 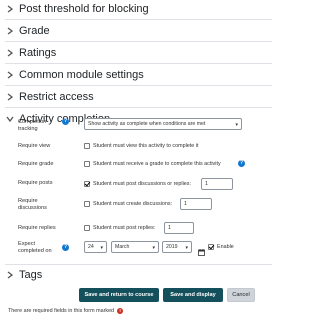 I want to click on expect-month-select: March ▾, so click(x=135, y=247).